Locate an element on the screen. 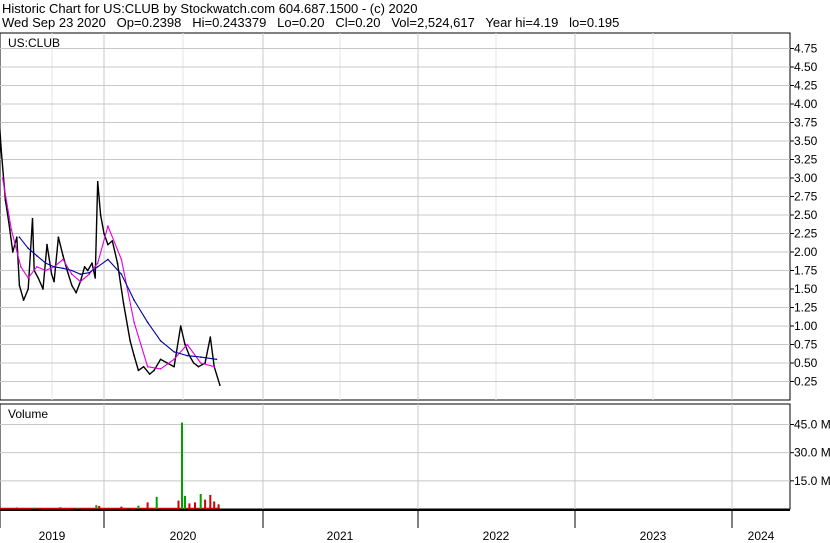 The width and height of the screenshot is (830, 543). x-tick-label: 2024 is located at coordinates (761, 536).